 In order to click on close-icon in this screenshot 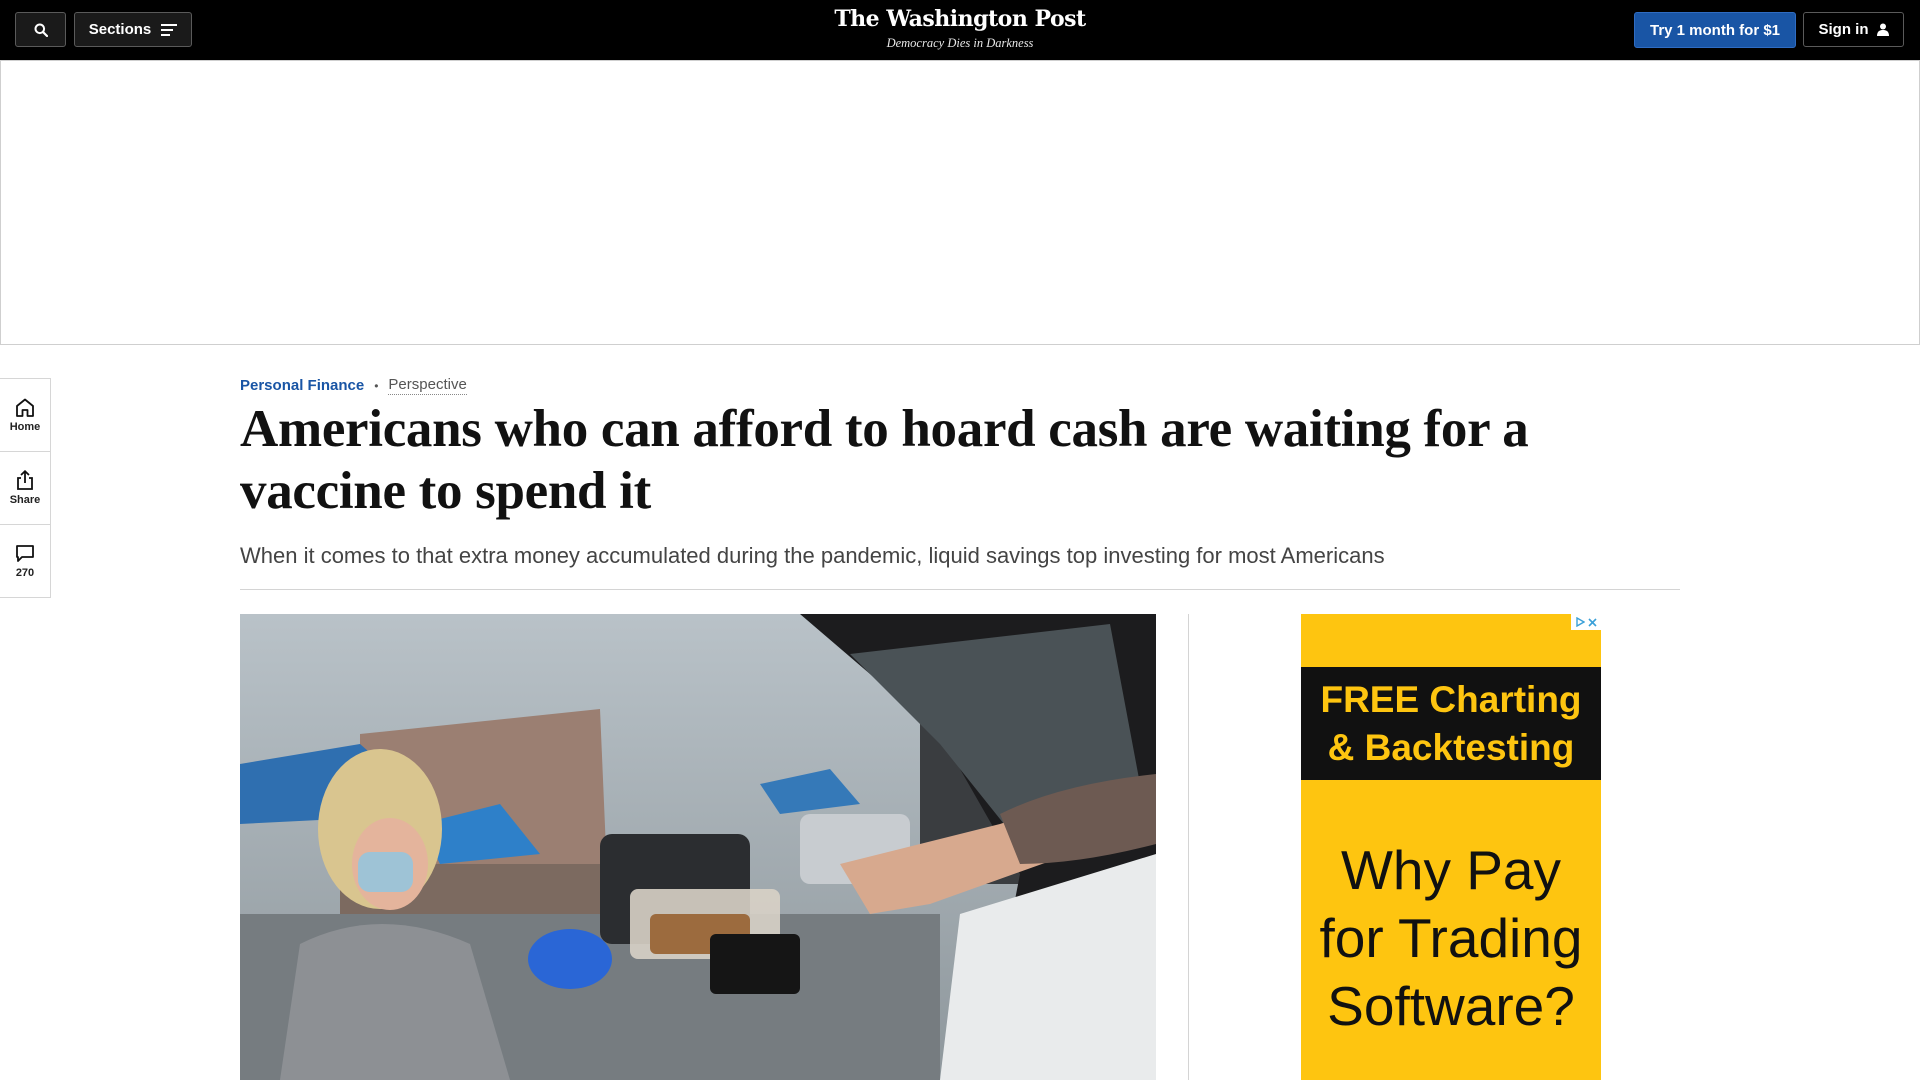, I will do `click(1592, 622)`.